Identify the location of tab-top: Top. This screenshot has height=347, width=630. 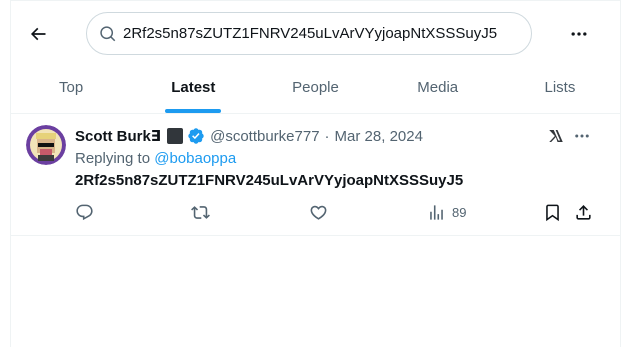
(71, 87).